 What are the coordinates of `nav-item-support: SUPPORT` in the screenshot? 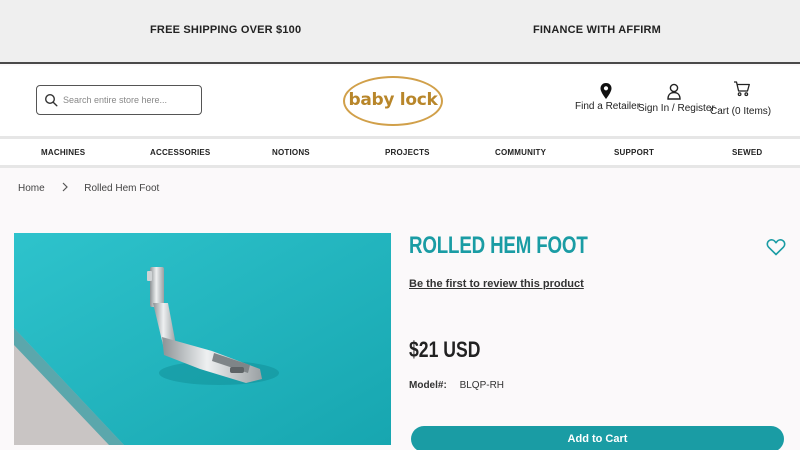 It's located at (634, 152).